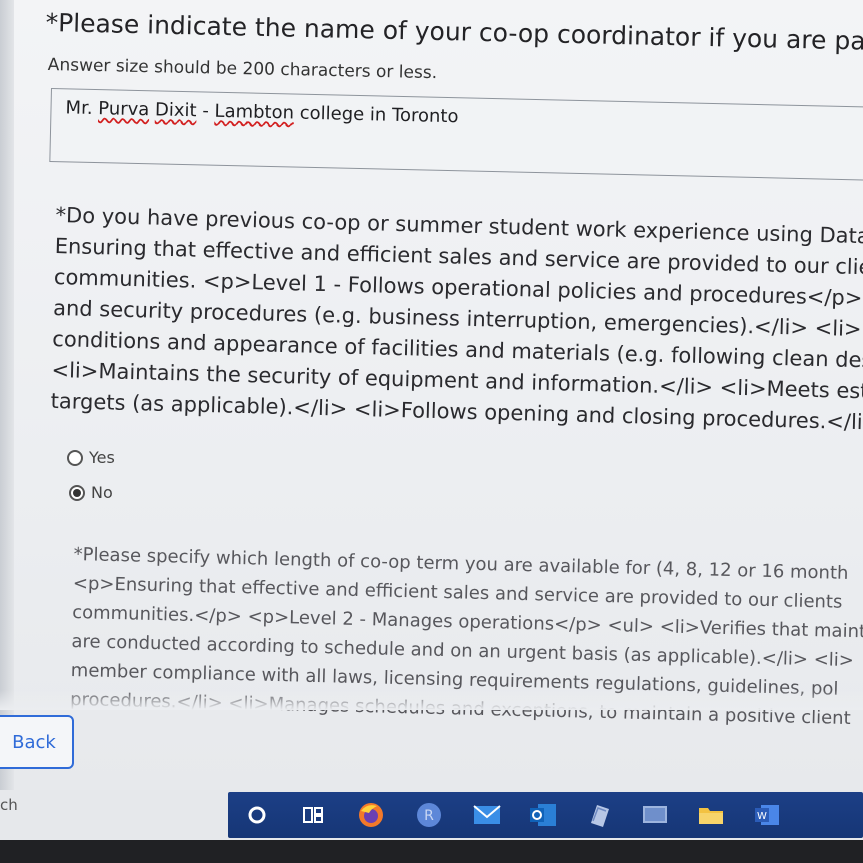 The height and width of the screenshot is (863, 863). What do you see at coordinates (37, 742) in the screenshot?
I see `back-button: Back` at bounding box center [37, 742].